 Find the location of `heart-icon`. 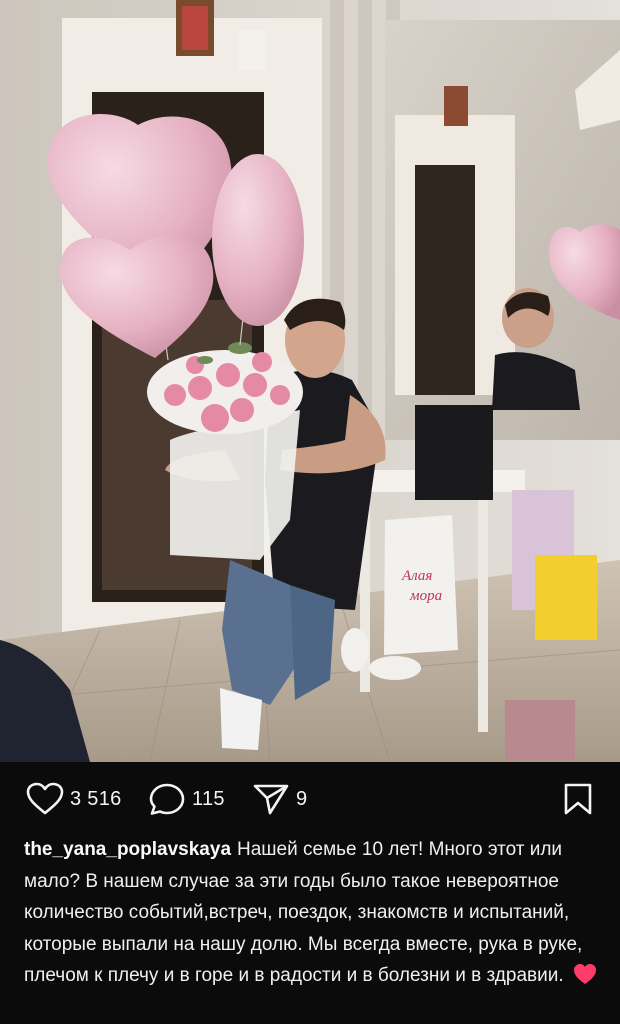

heart-icon is located at coordinates (45, 798).